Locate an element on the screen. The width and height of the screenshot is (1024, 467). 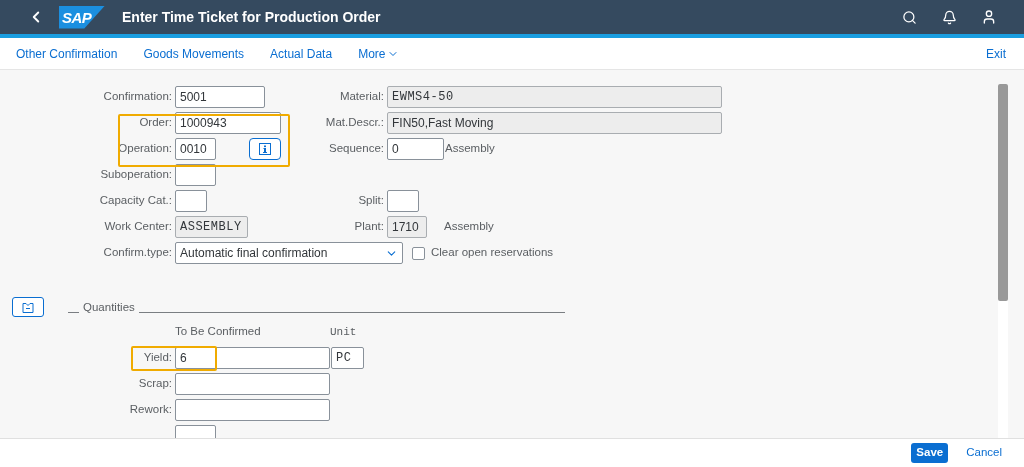
toolbar-action: Goods Movements is located at coordinates (194, 53).